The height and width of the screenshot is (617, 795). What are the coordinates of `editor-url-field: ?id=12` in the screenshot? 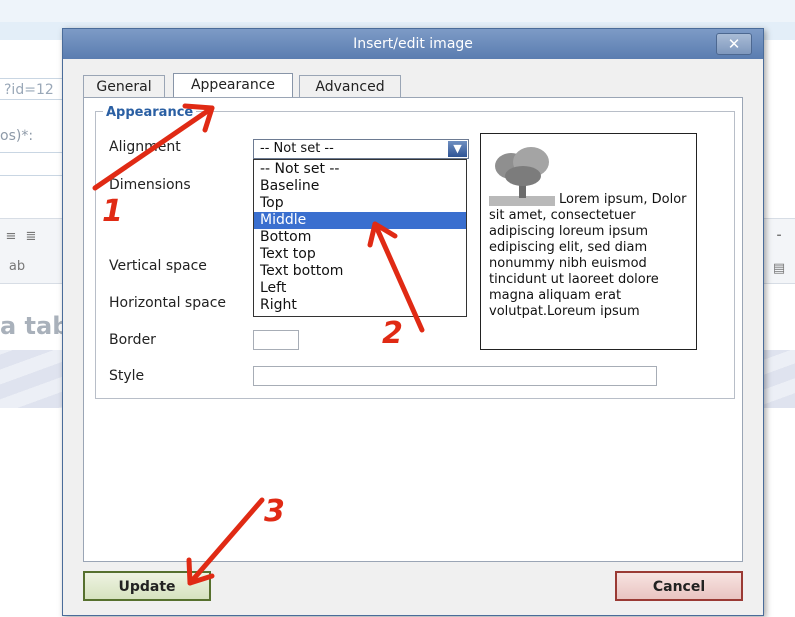 It's located at (35, 89).